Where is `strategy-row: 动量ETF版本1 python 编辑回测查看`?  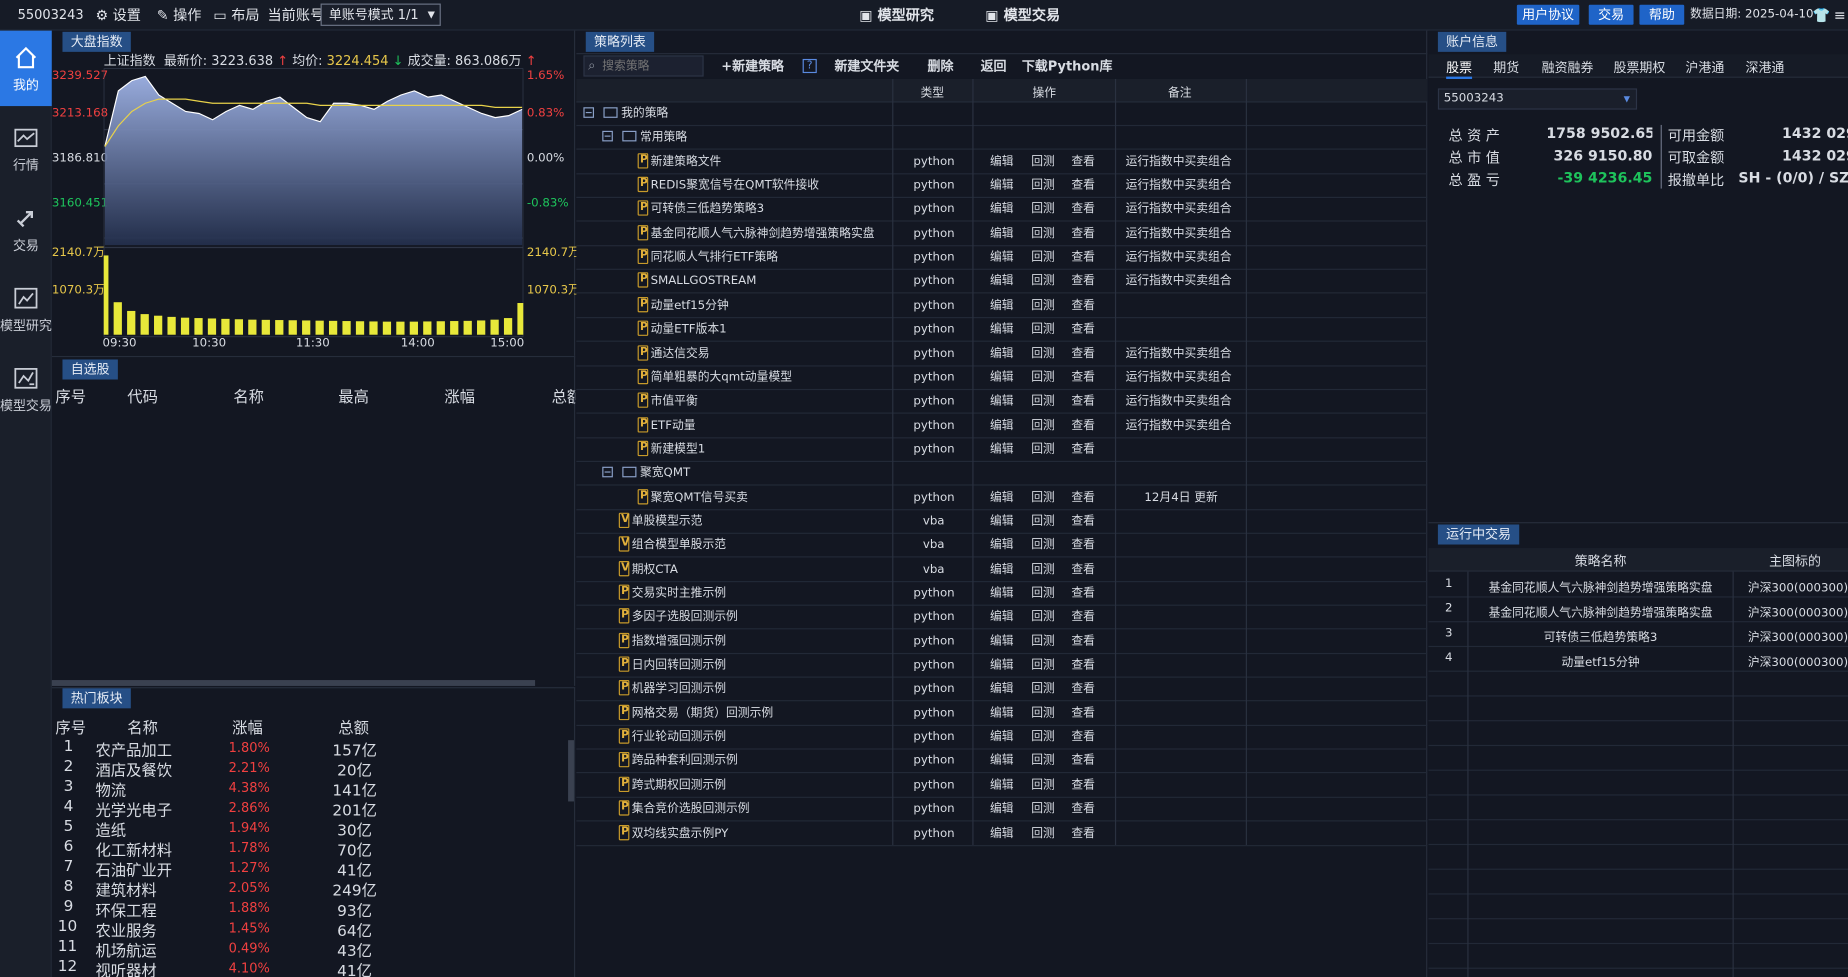 strategy-row: 动量ETF版本1 python 编辑回测查看 is located at coordinates (1002, 330).